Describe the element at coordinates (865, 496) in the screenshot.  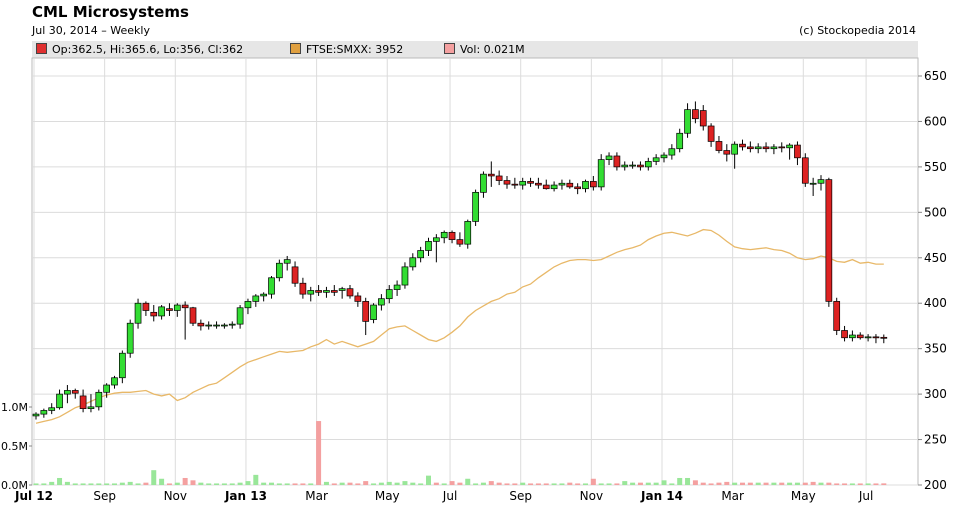
I see `date-tick-label: Jul` at that location.